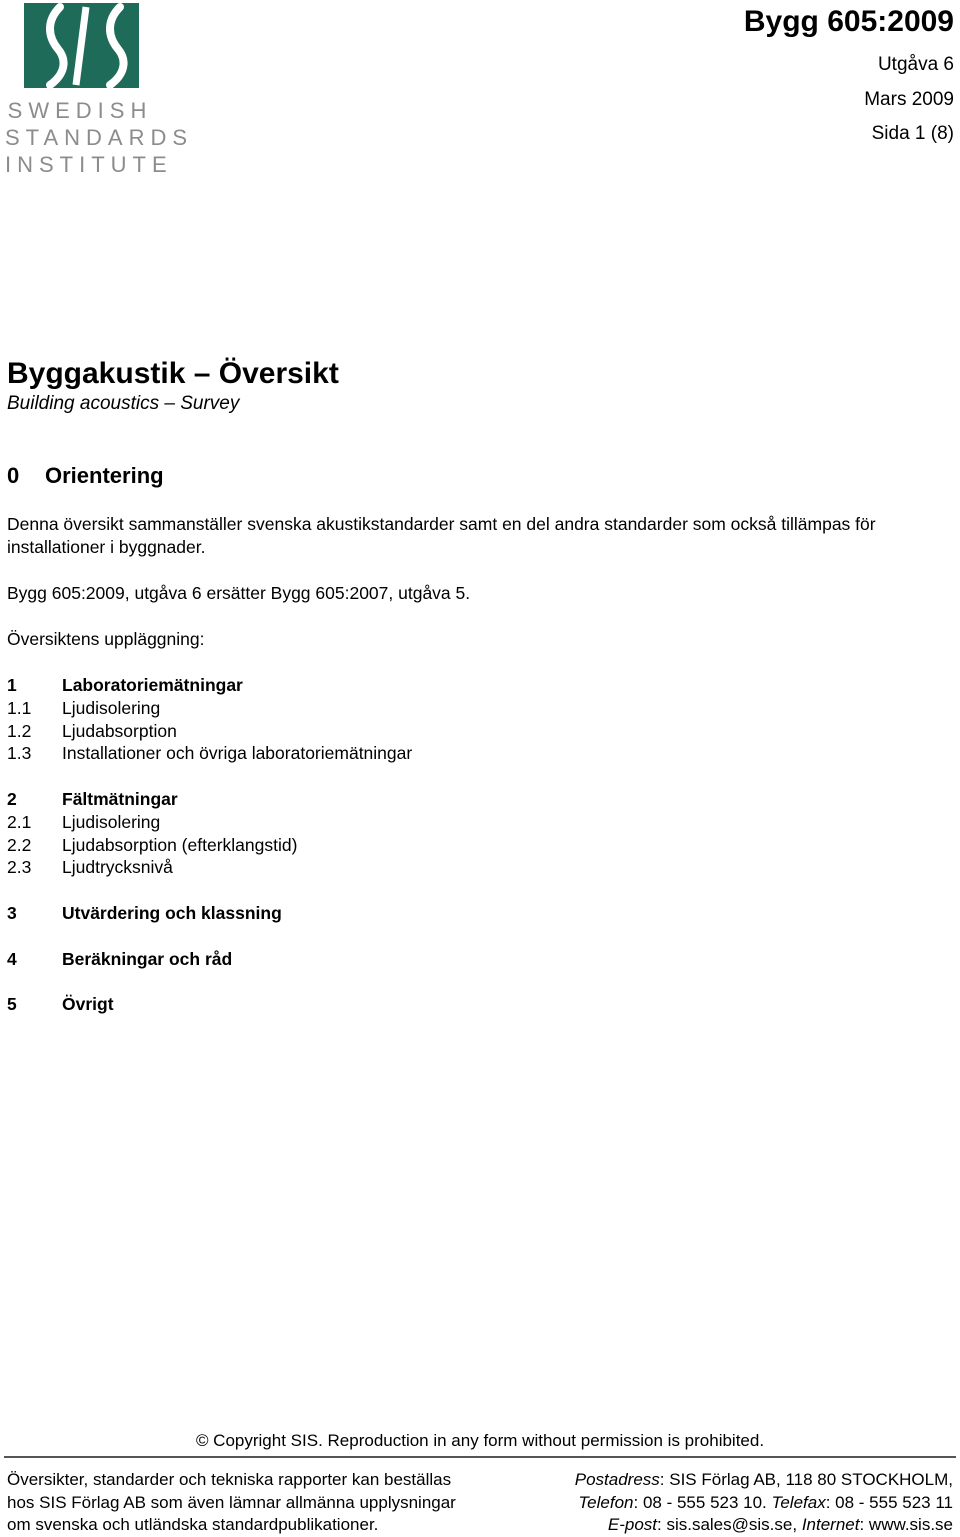  Describe the element at coordinates (84, 821) in the screenshot. I see `toc-item: 2.1 Ljudisolering` at that location.